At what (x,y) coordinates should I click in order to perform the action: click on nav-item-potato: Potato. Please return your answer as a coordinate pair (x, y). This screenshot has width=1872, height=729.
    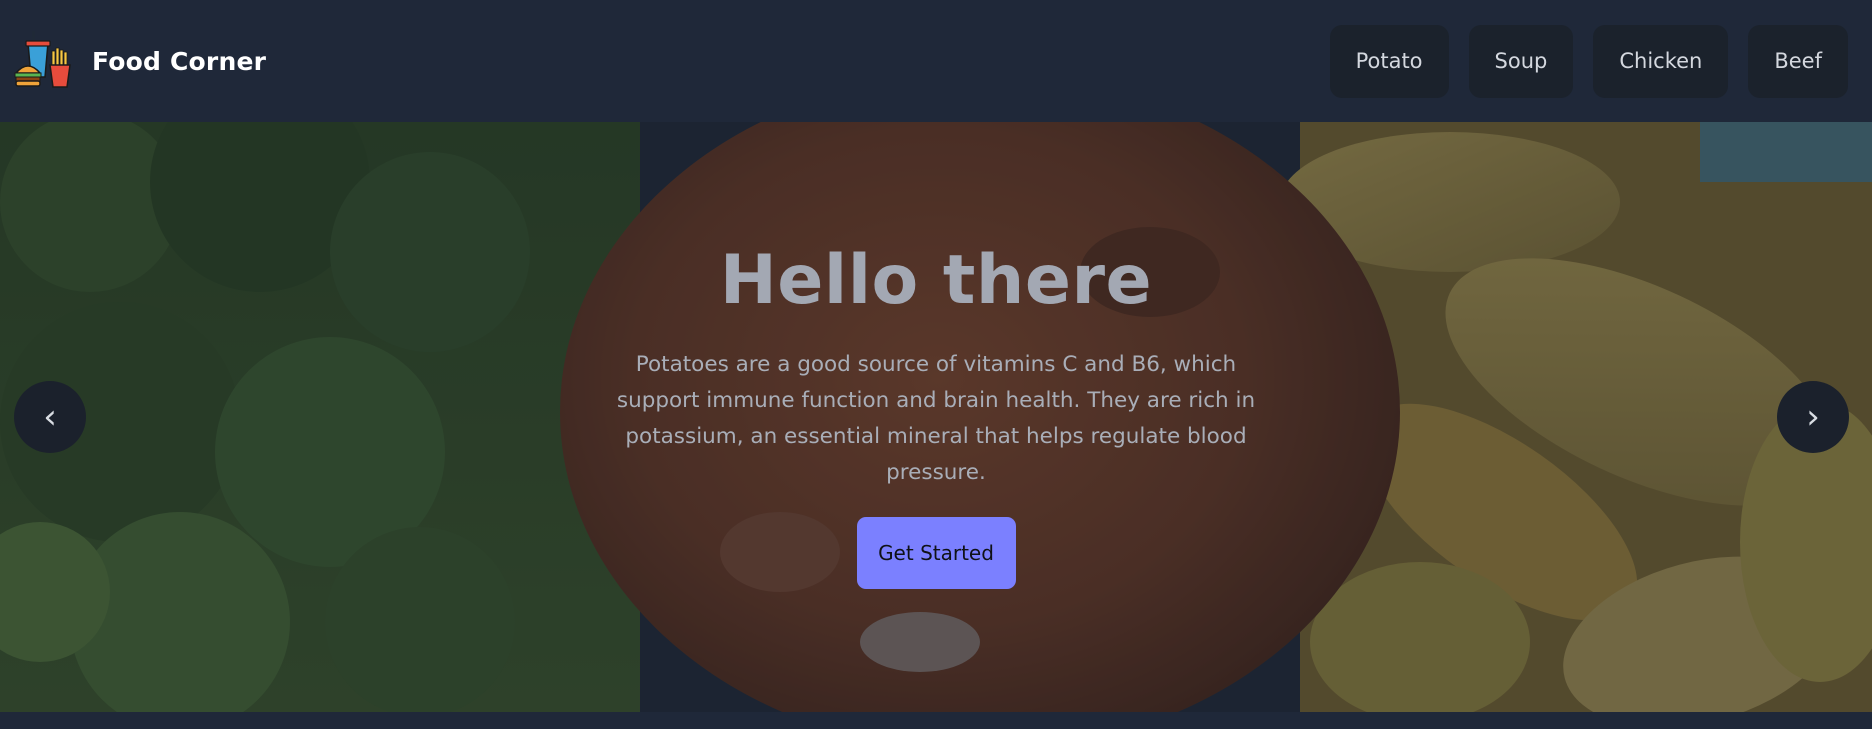
    Looking at the image, I should click on (1389, 61).